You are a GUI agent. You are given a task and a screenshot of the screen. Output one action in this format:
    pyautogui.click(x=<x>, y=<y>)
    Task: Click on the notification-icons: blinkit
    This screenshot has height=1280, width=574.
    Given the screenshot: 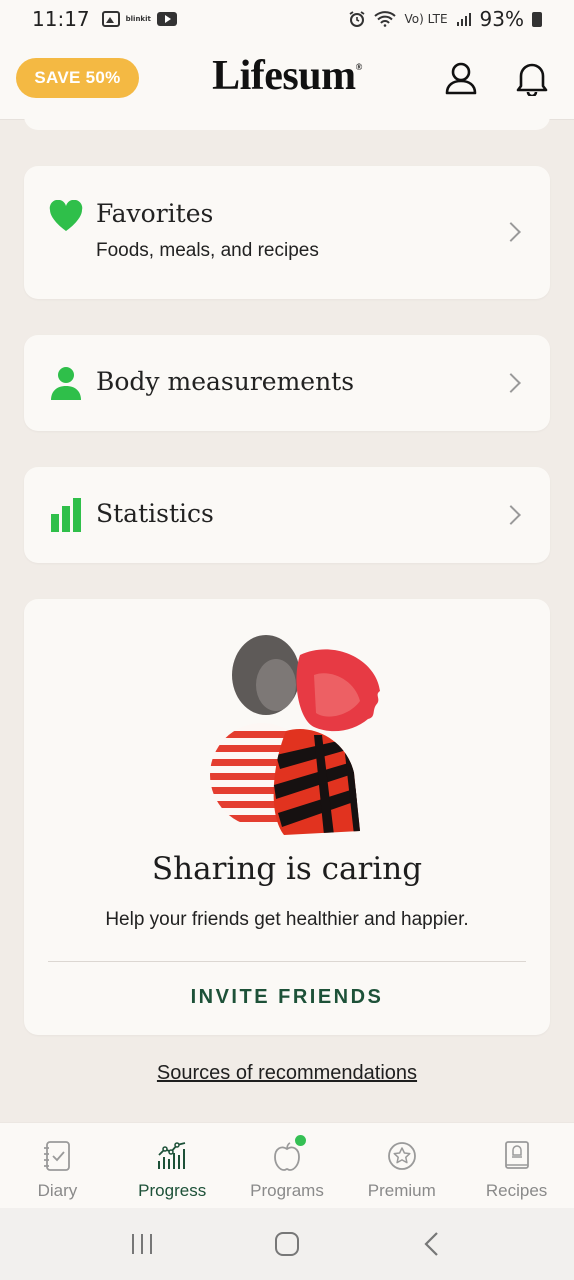 What is the action you would take?
    pyautogui.click(x=139, y=19)
    